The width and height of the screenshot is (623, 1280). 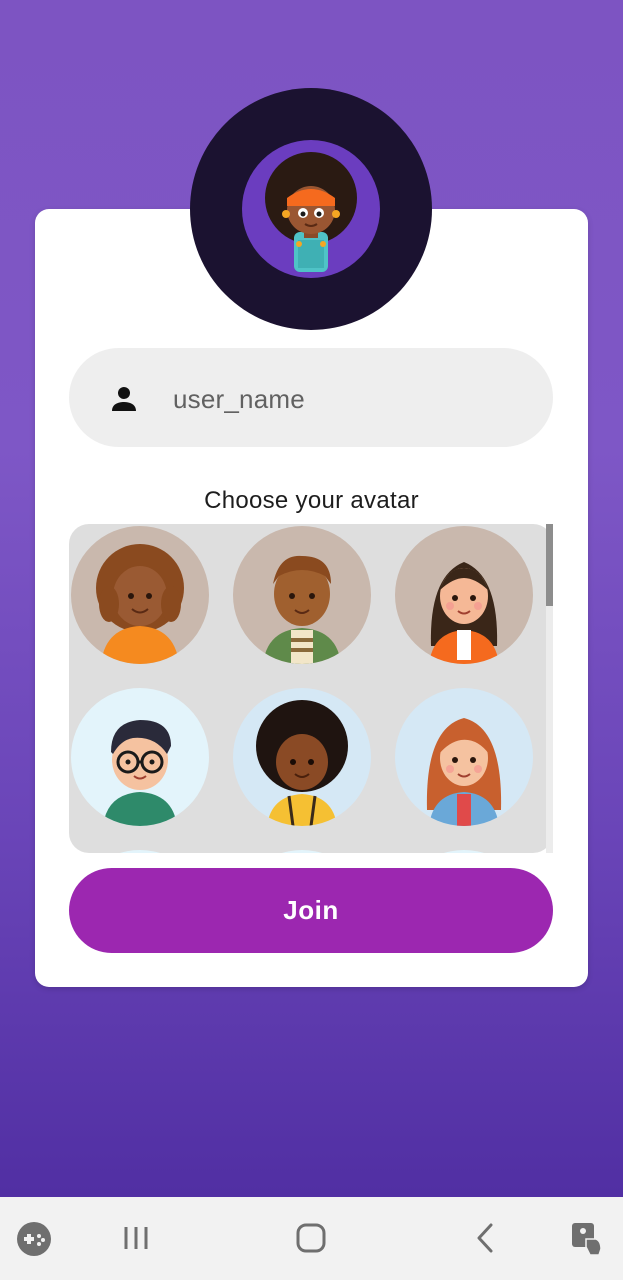 What do you see at coordinates (549, 688) in the screenshot?
I see `avatar-grid-scrollbar` at bounding box center [549, 688].